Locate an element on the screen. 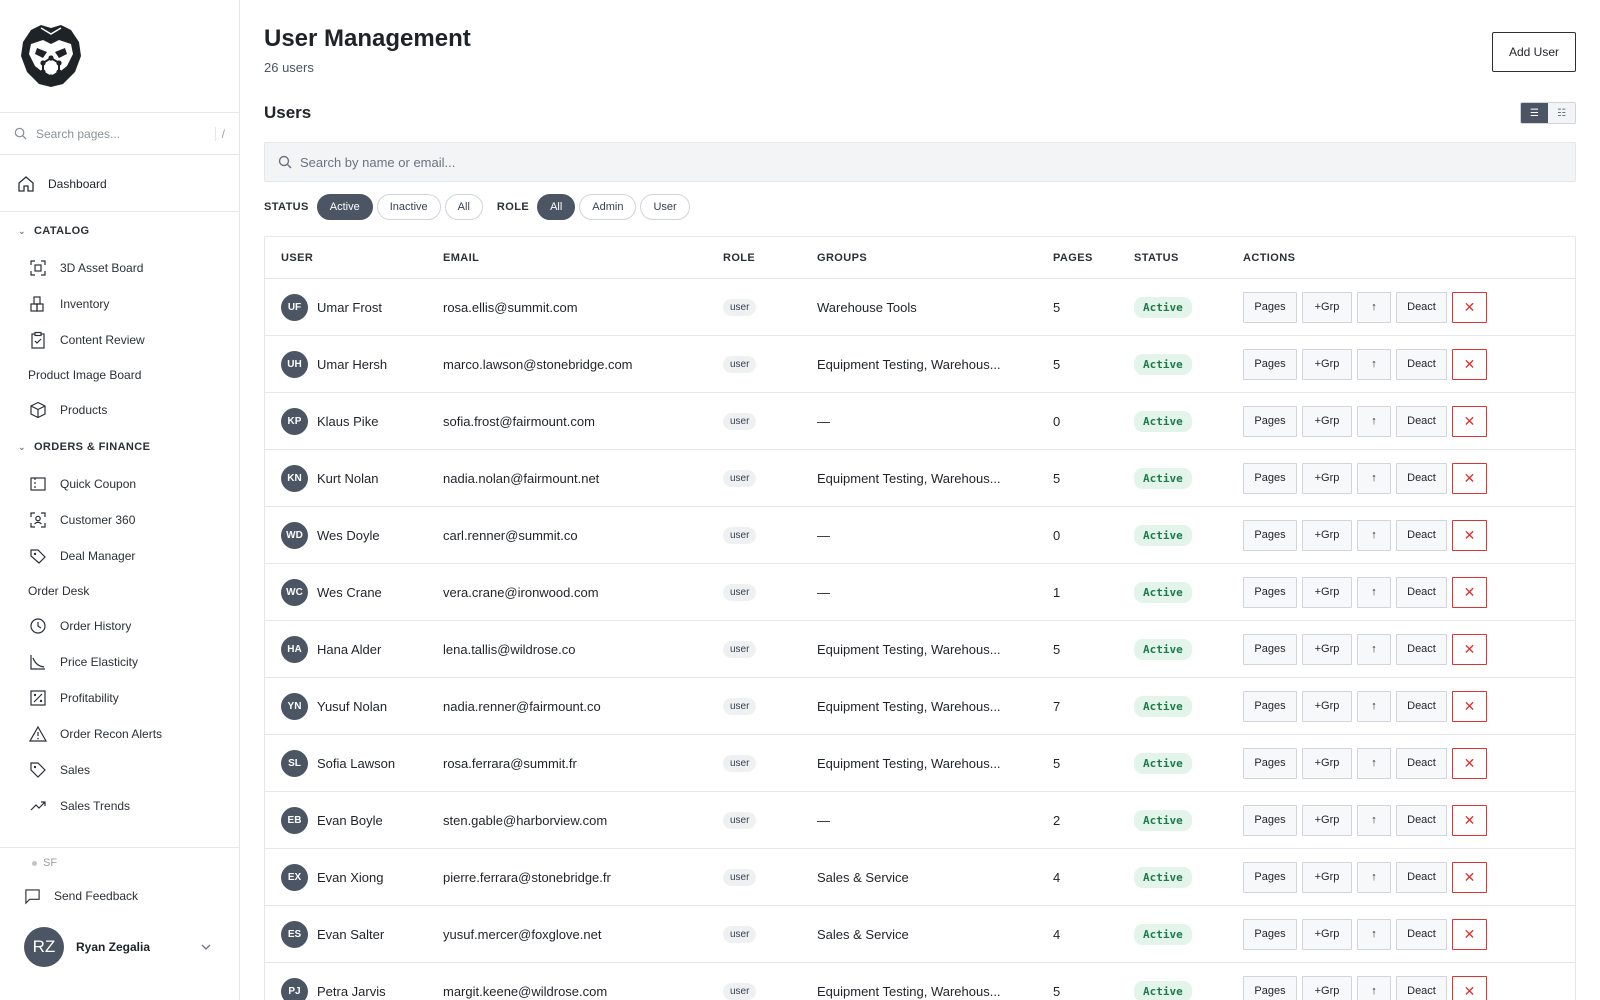 This screenshot has width=1600, height=1000. sidebar-item-profitability: Profitability is located at coordinates (120, 698).